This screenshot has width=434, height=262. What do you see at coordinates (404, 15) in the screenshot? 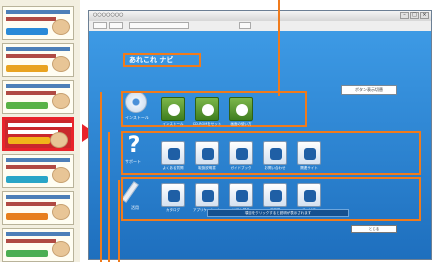
I see `minimize-icon: –` at bounding box center [404, 15].